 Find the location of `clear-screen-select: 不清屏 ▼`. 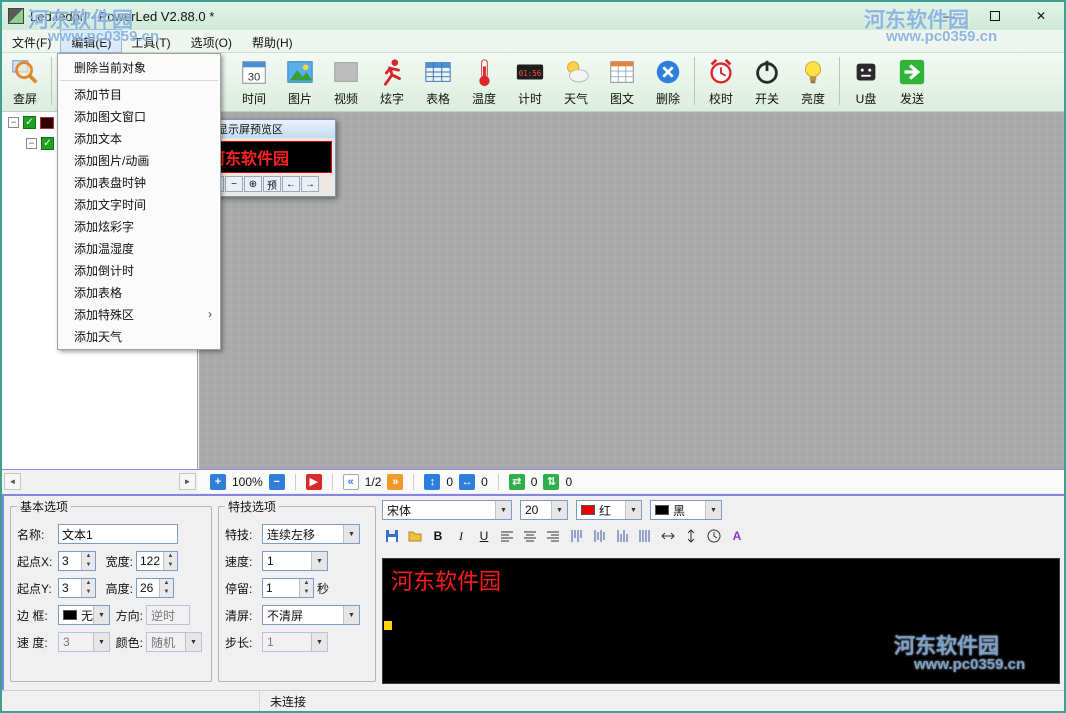

clear-screen-select: 不清屏 ▼ is located at coordinates (311, 615).